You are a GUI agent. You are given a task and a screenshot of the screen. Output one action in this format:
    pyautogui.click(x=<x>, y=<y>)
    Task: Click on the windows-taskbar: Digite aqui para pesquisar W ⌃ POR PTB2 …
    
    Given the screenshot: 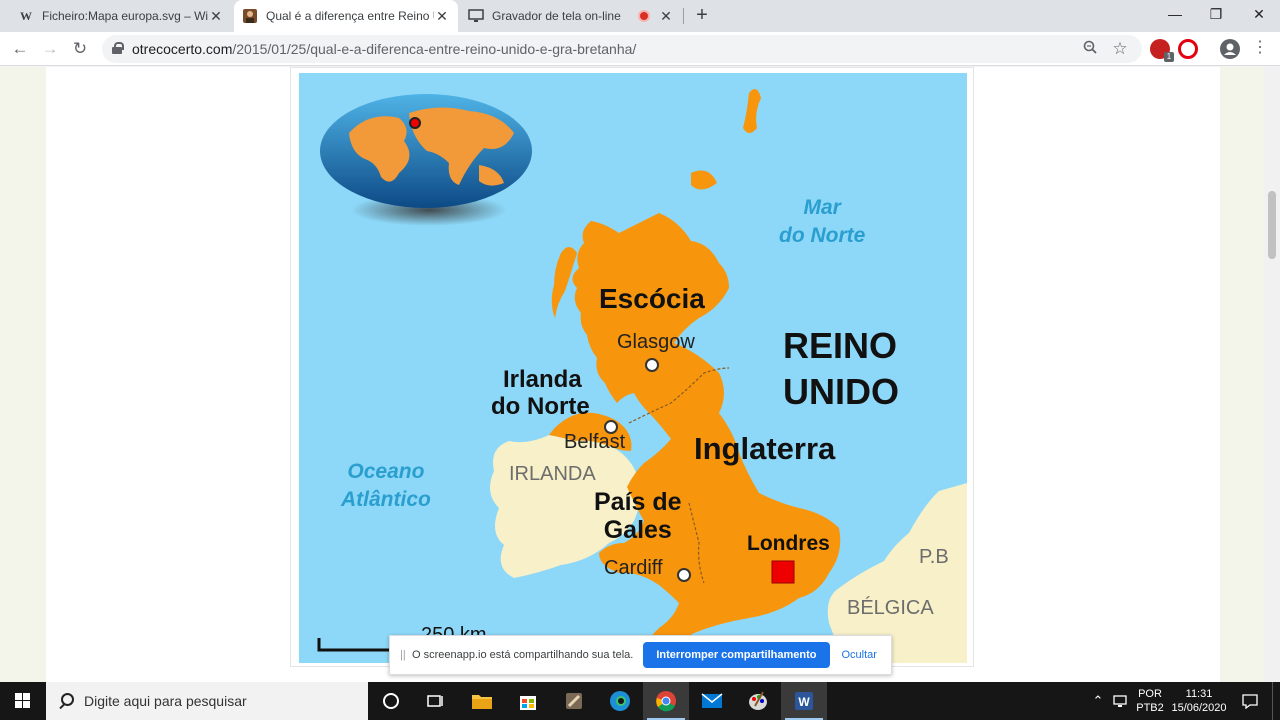 What is the action you would take?
    pyautogui.click(x=640, y=701)
    